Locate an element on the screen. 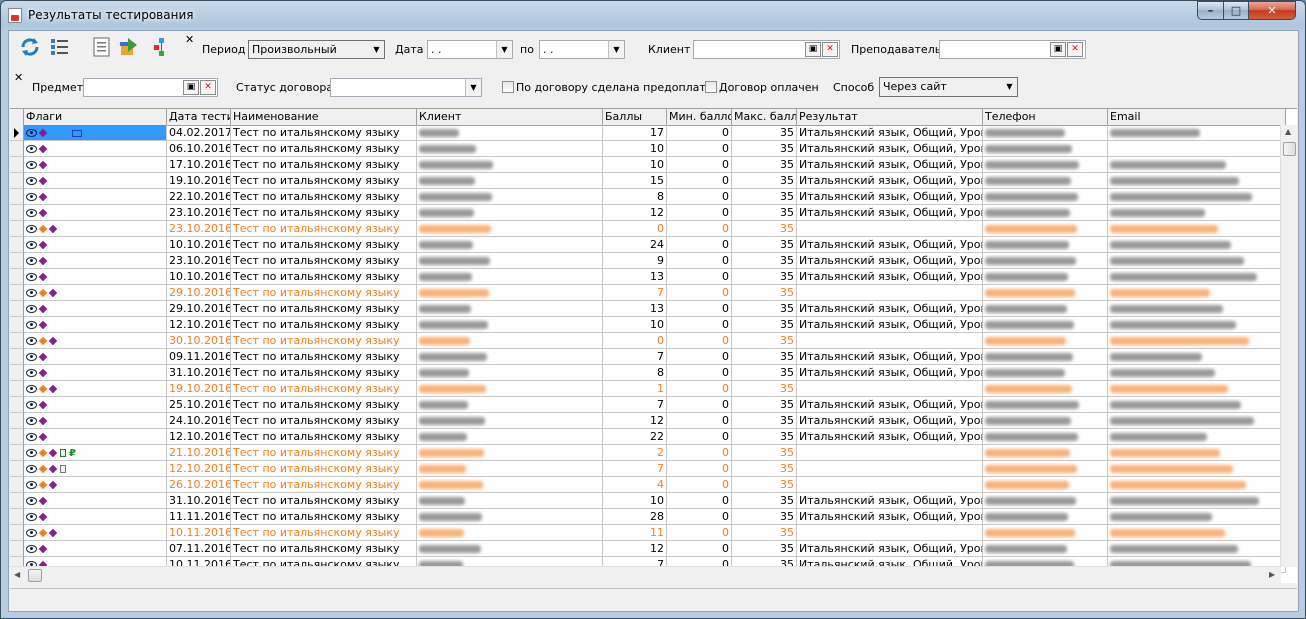 The image size is (1306, 619). contract-status-dropdown-icon: ▼ is located at coordinates (473, 87).